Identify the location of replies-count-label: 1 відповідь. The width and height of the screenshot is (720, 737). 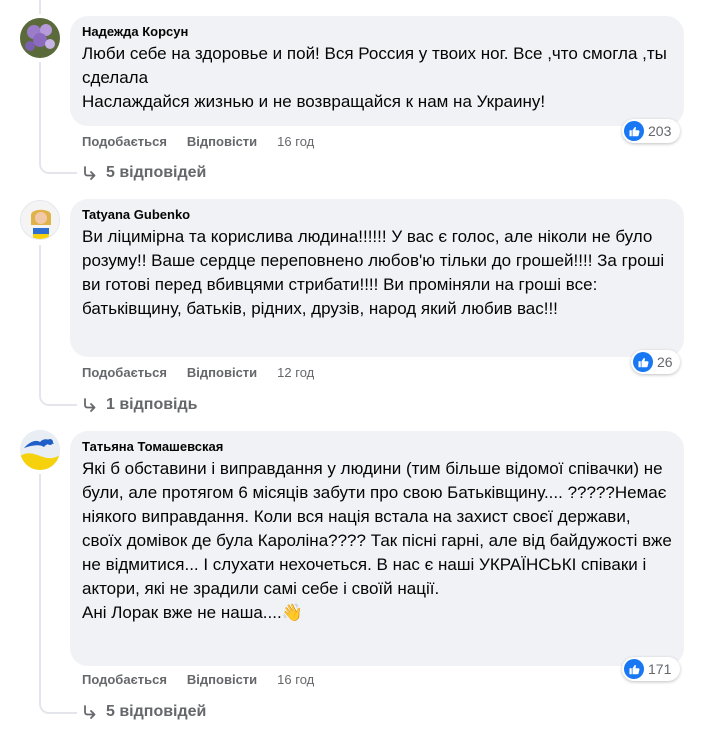
(152, 404).